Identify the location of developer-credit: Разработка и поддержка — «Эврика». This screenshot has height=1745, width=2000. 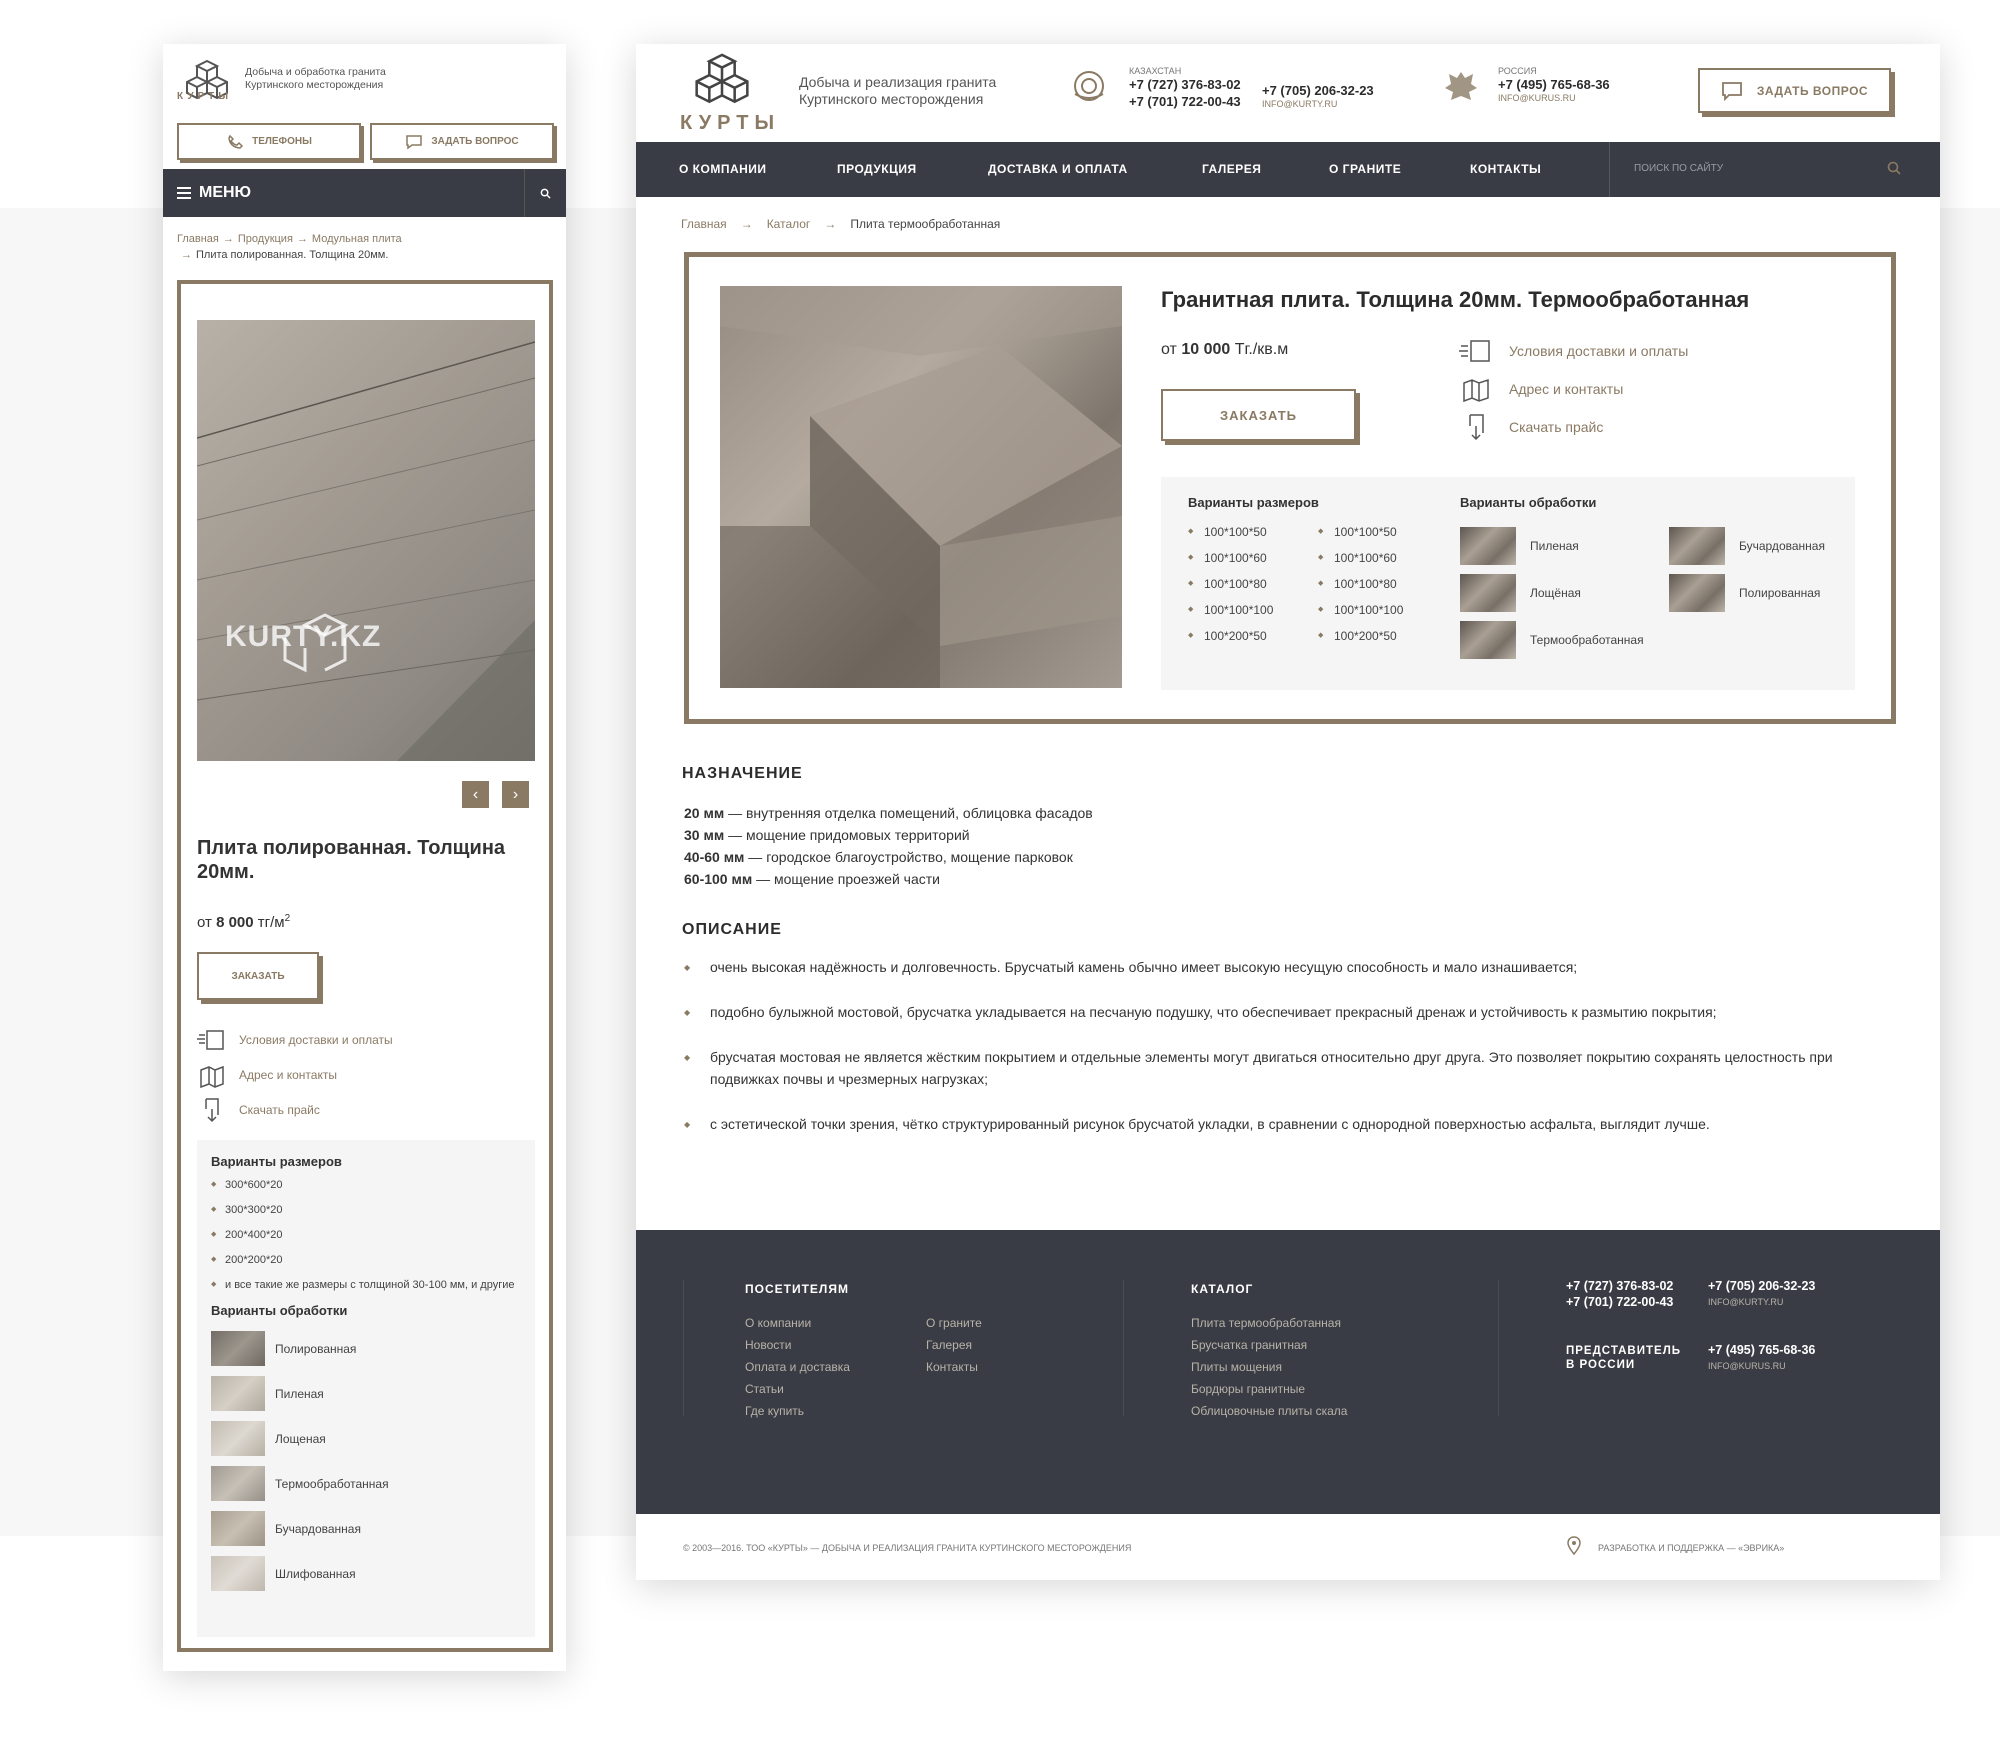
(1691, 1548).